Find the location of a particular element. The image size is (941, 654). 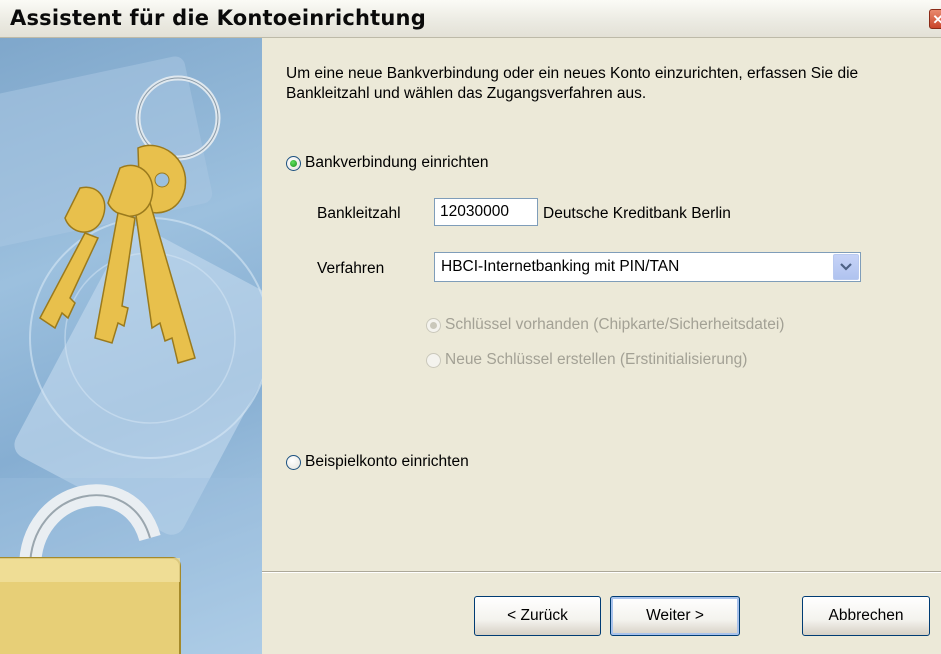

radio-label: Beispielkonto einrichten is located at coordinates (387, 461).